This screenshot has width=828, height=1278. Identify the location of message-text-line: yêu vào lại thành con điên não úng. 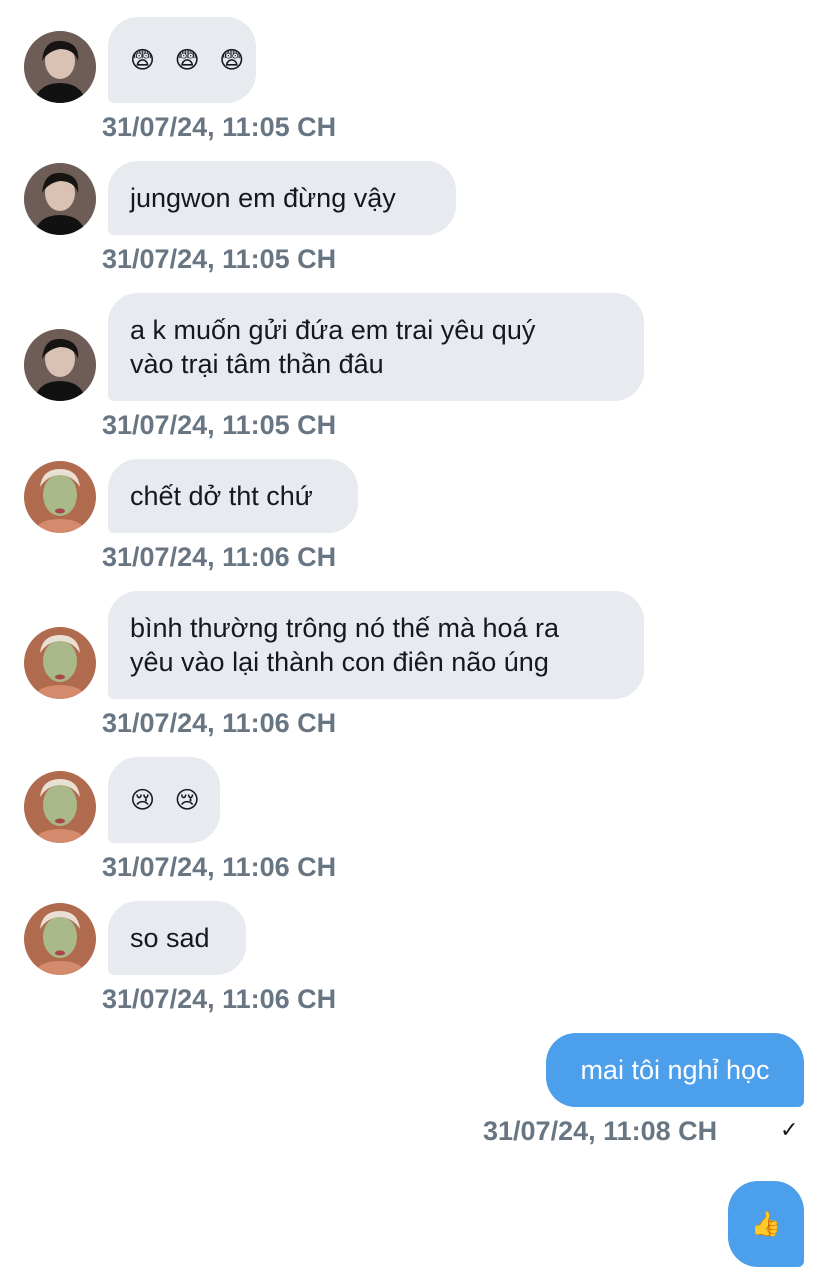
(339, 662).